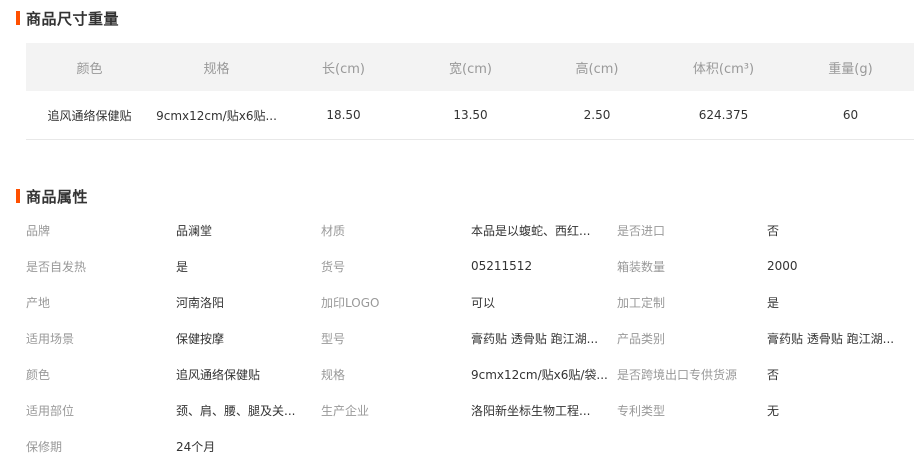  Describe the element at coordinates (333, 230) in the screenshot. I see `attr-label-material: 材质` at that location.